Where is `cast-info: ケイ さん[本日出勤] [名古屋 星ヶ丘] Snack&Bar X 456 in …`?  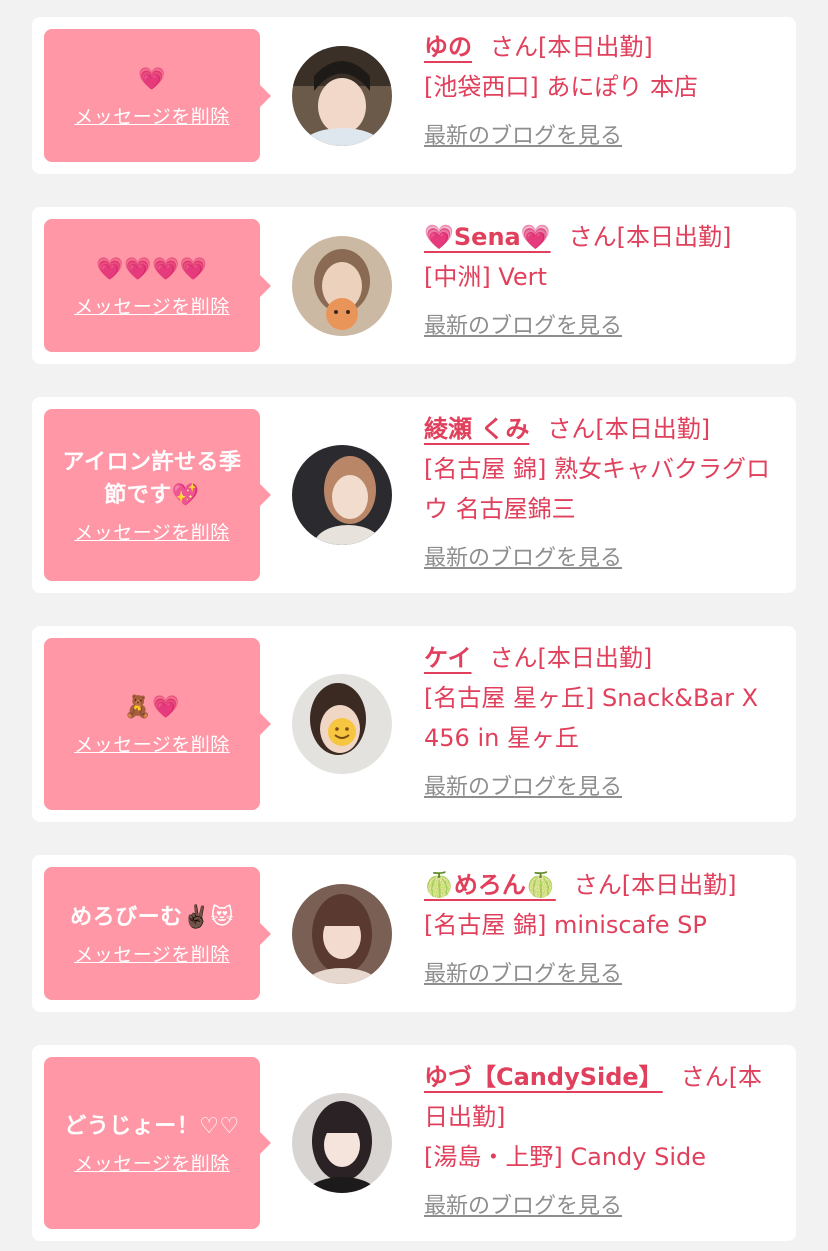
cast-info: ケイ さん[本日出勤] [名古屋 星ヶ丘] Snack&Bar X 456 in … is located at coordinates (599, 723).